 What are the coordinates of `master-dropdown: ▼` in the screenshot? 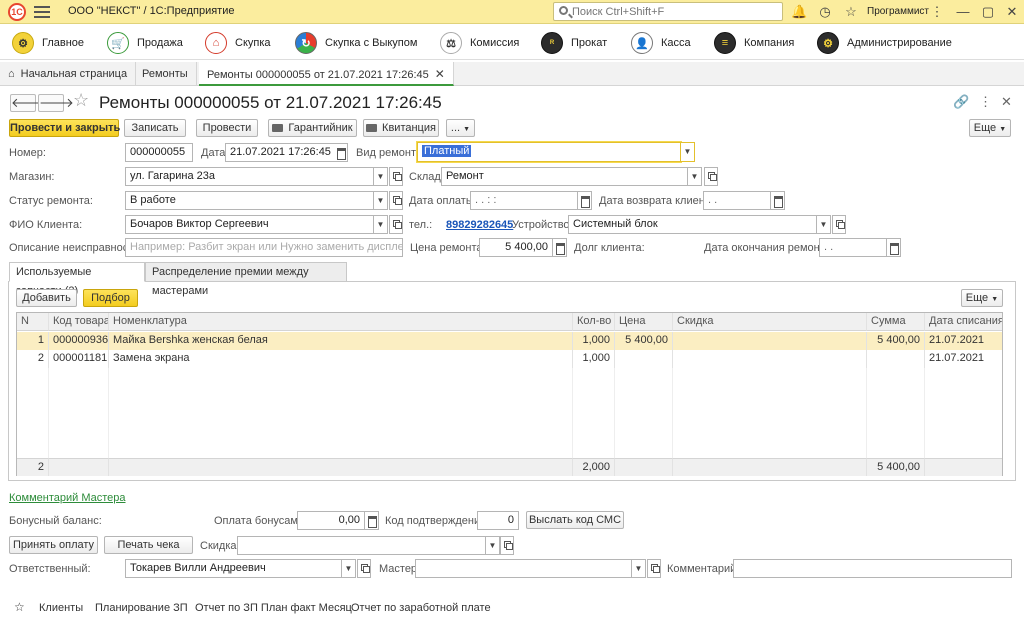 It's located at (639, 568).